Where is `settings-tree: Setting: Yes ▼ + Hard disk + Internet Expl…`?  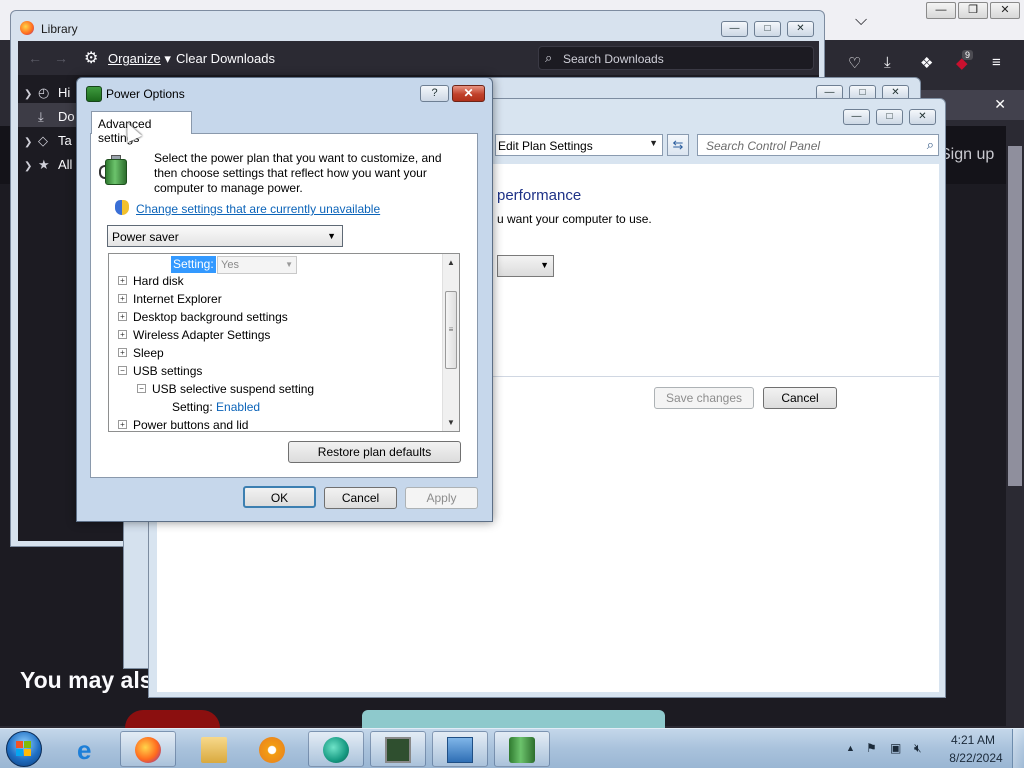 settings-tree: Setting: Yes ▼ + Hard disk + Internet Expl… is located at coordinates (284, 342).